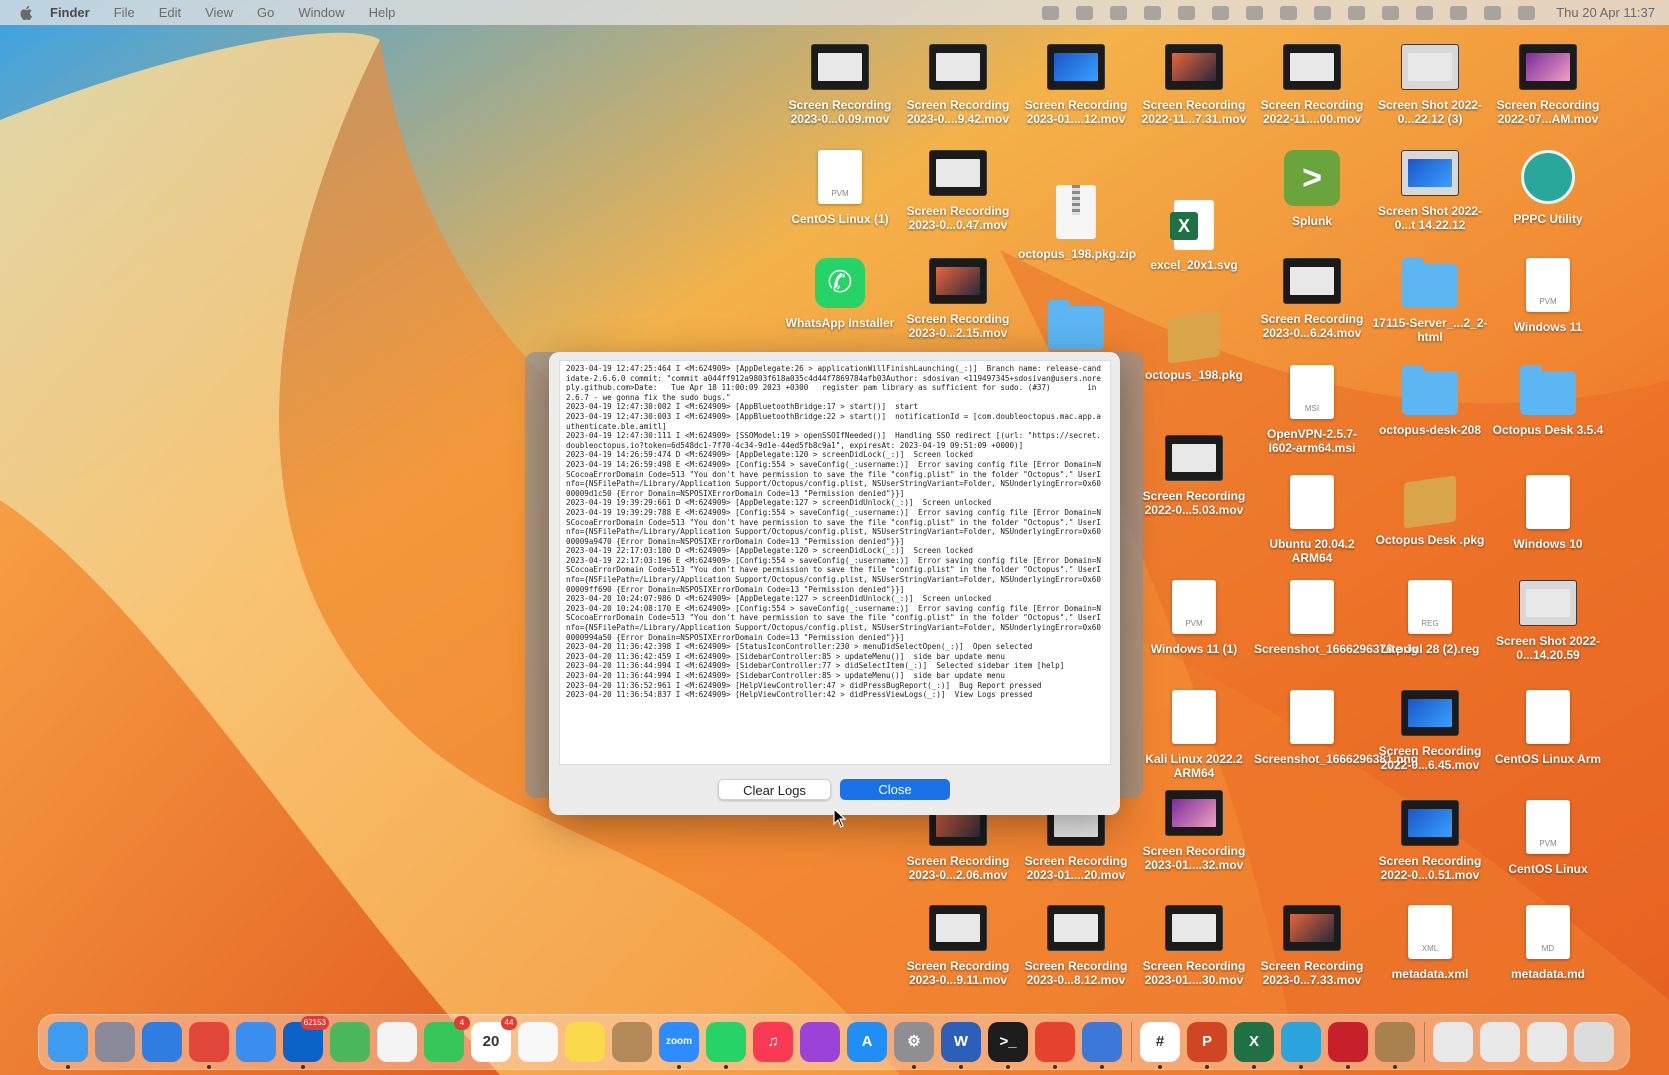 This screenshot has width=1669, height=1075. Describe the element at coordinates (632, 1042) in the screenshot. I see `contacts-icon` at that location.